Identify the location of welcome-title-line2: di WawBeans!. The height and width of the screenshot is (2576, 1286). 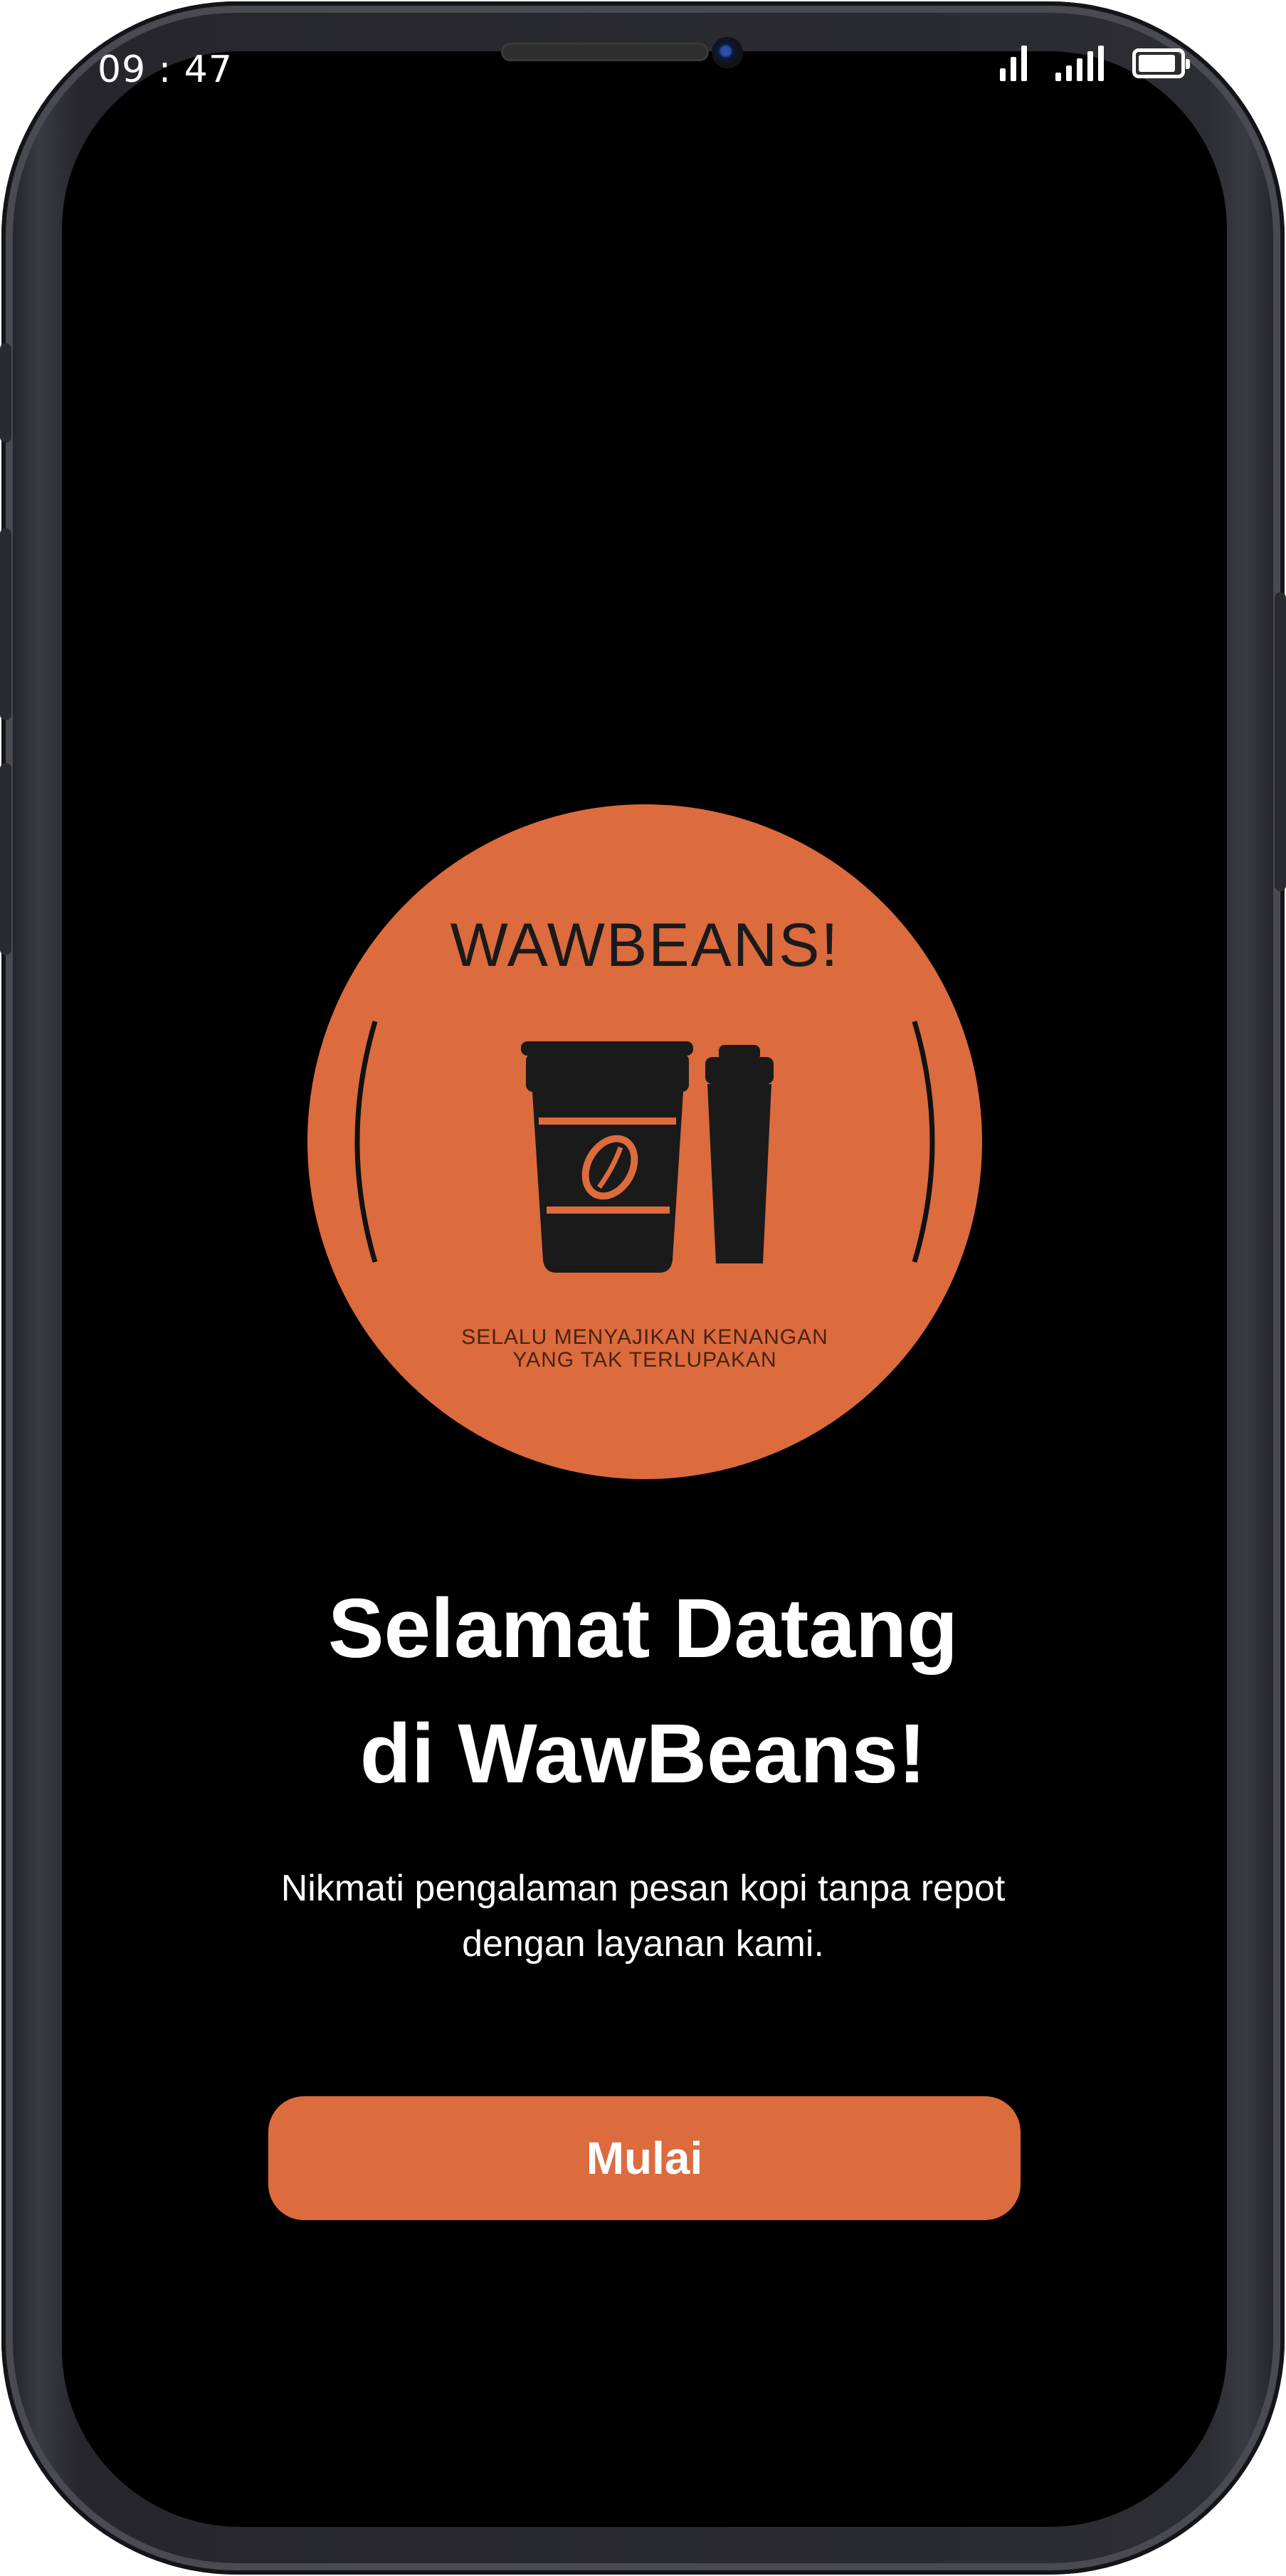
(643, 1754).